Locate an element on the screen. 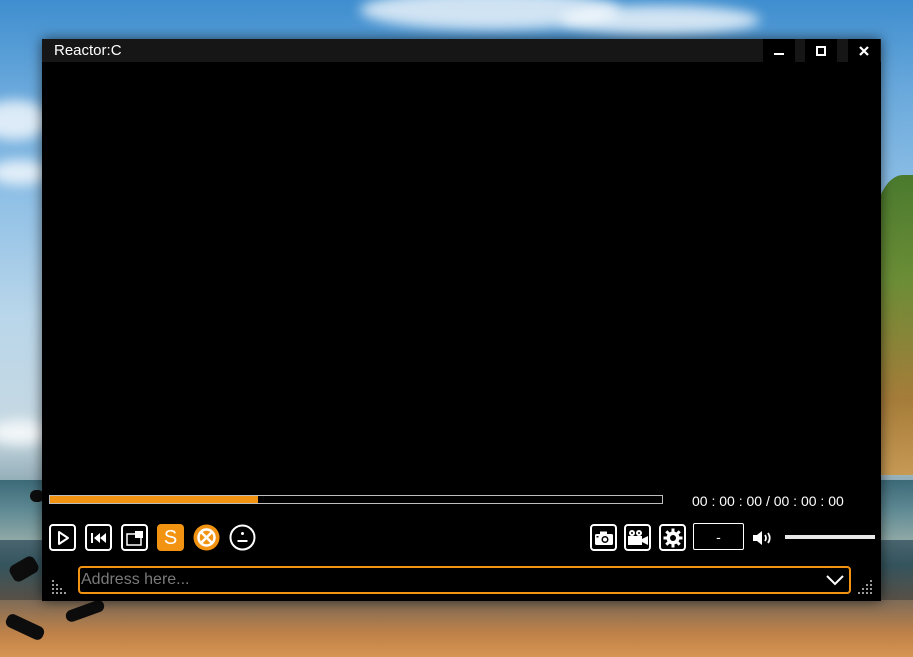 The width and height of the screenshot is (913, 657). maximize-icon is located at coordinates (821, 50).